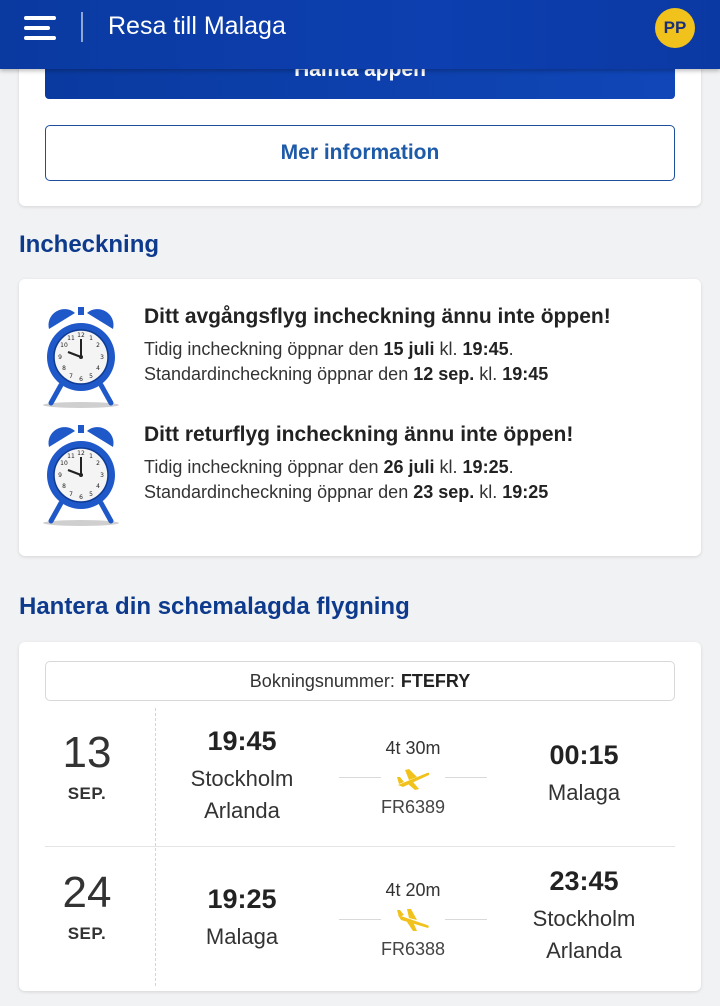 Image resolution: width=720 pixels, height=1006 pixels. What do you see at coordinates (675, 28) in the screenshot?
I see `user-avatar: PP` at bounding box center [675, 28].